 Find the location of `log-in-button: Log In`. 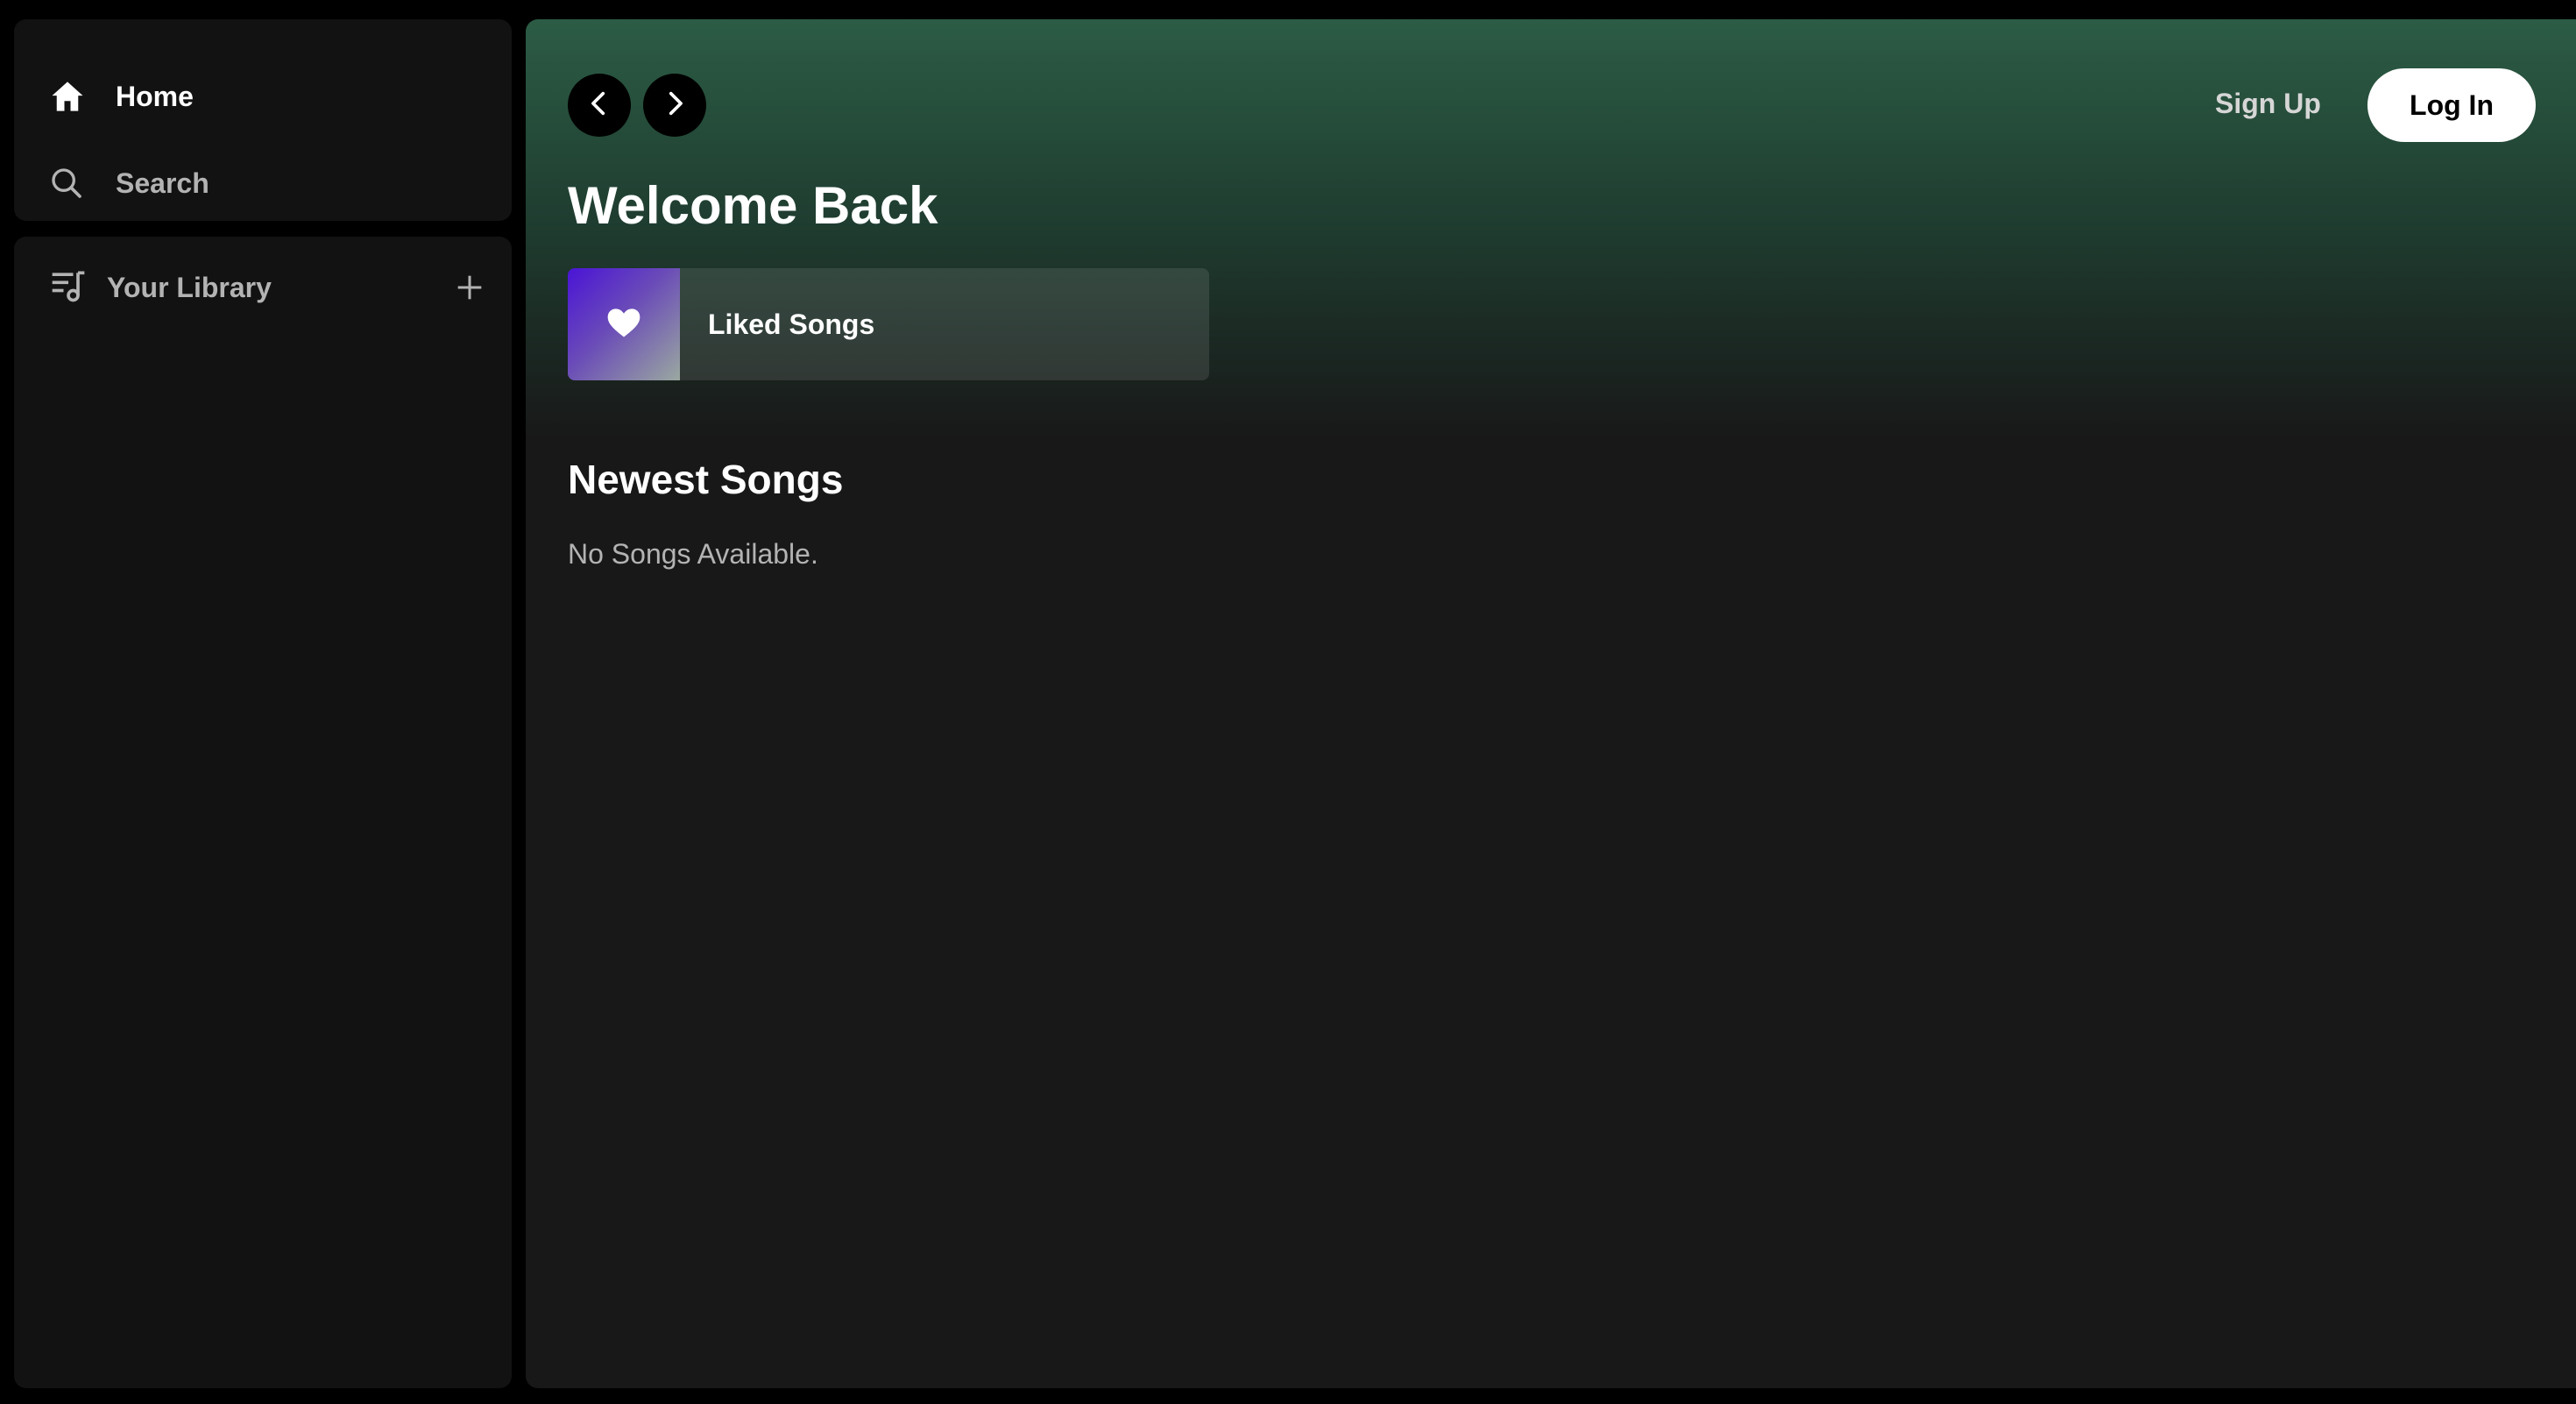

log-in-button: Log In is located at coordinates (2451, 105).